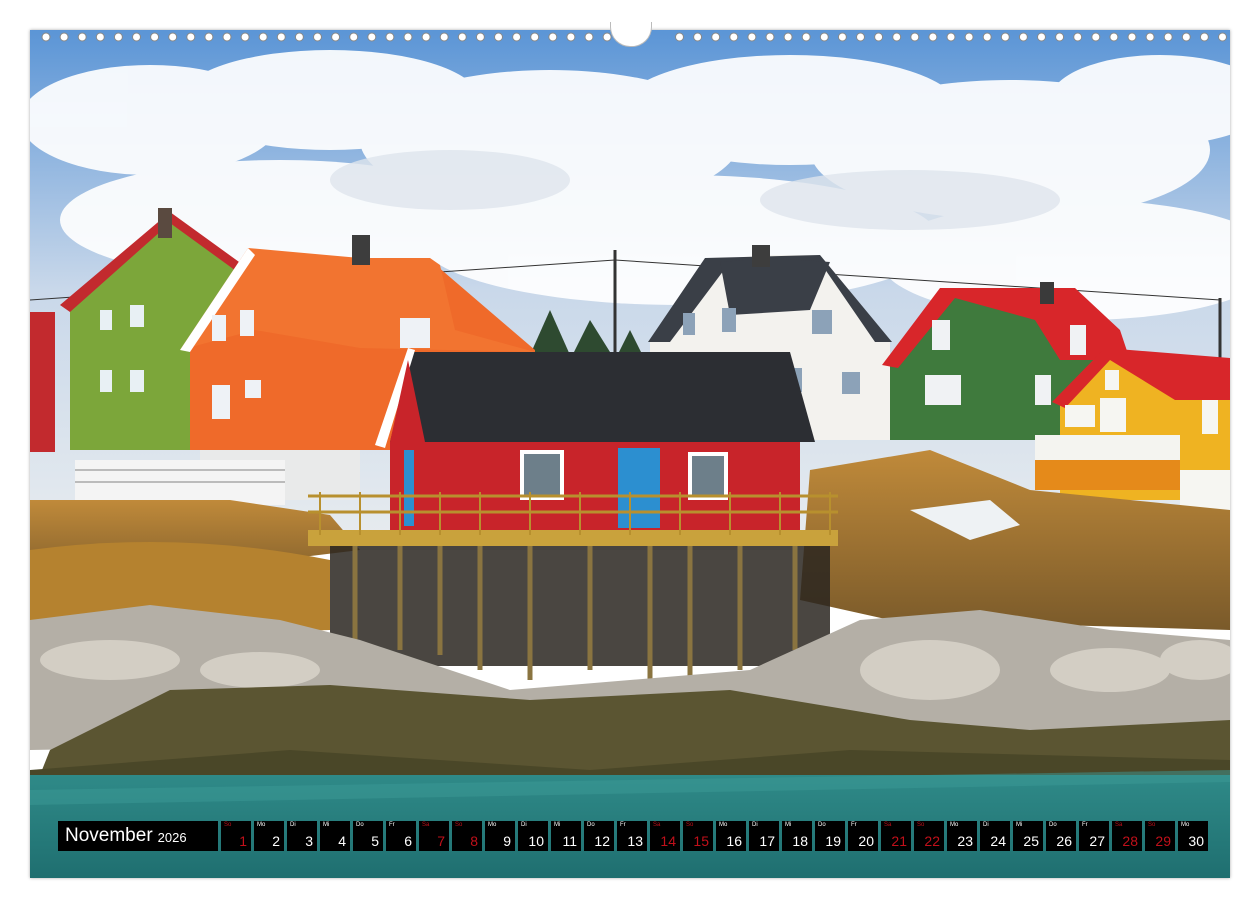  I want to click on day-number: 27, so click(1097, 841).